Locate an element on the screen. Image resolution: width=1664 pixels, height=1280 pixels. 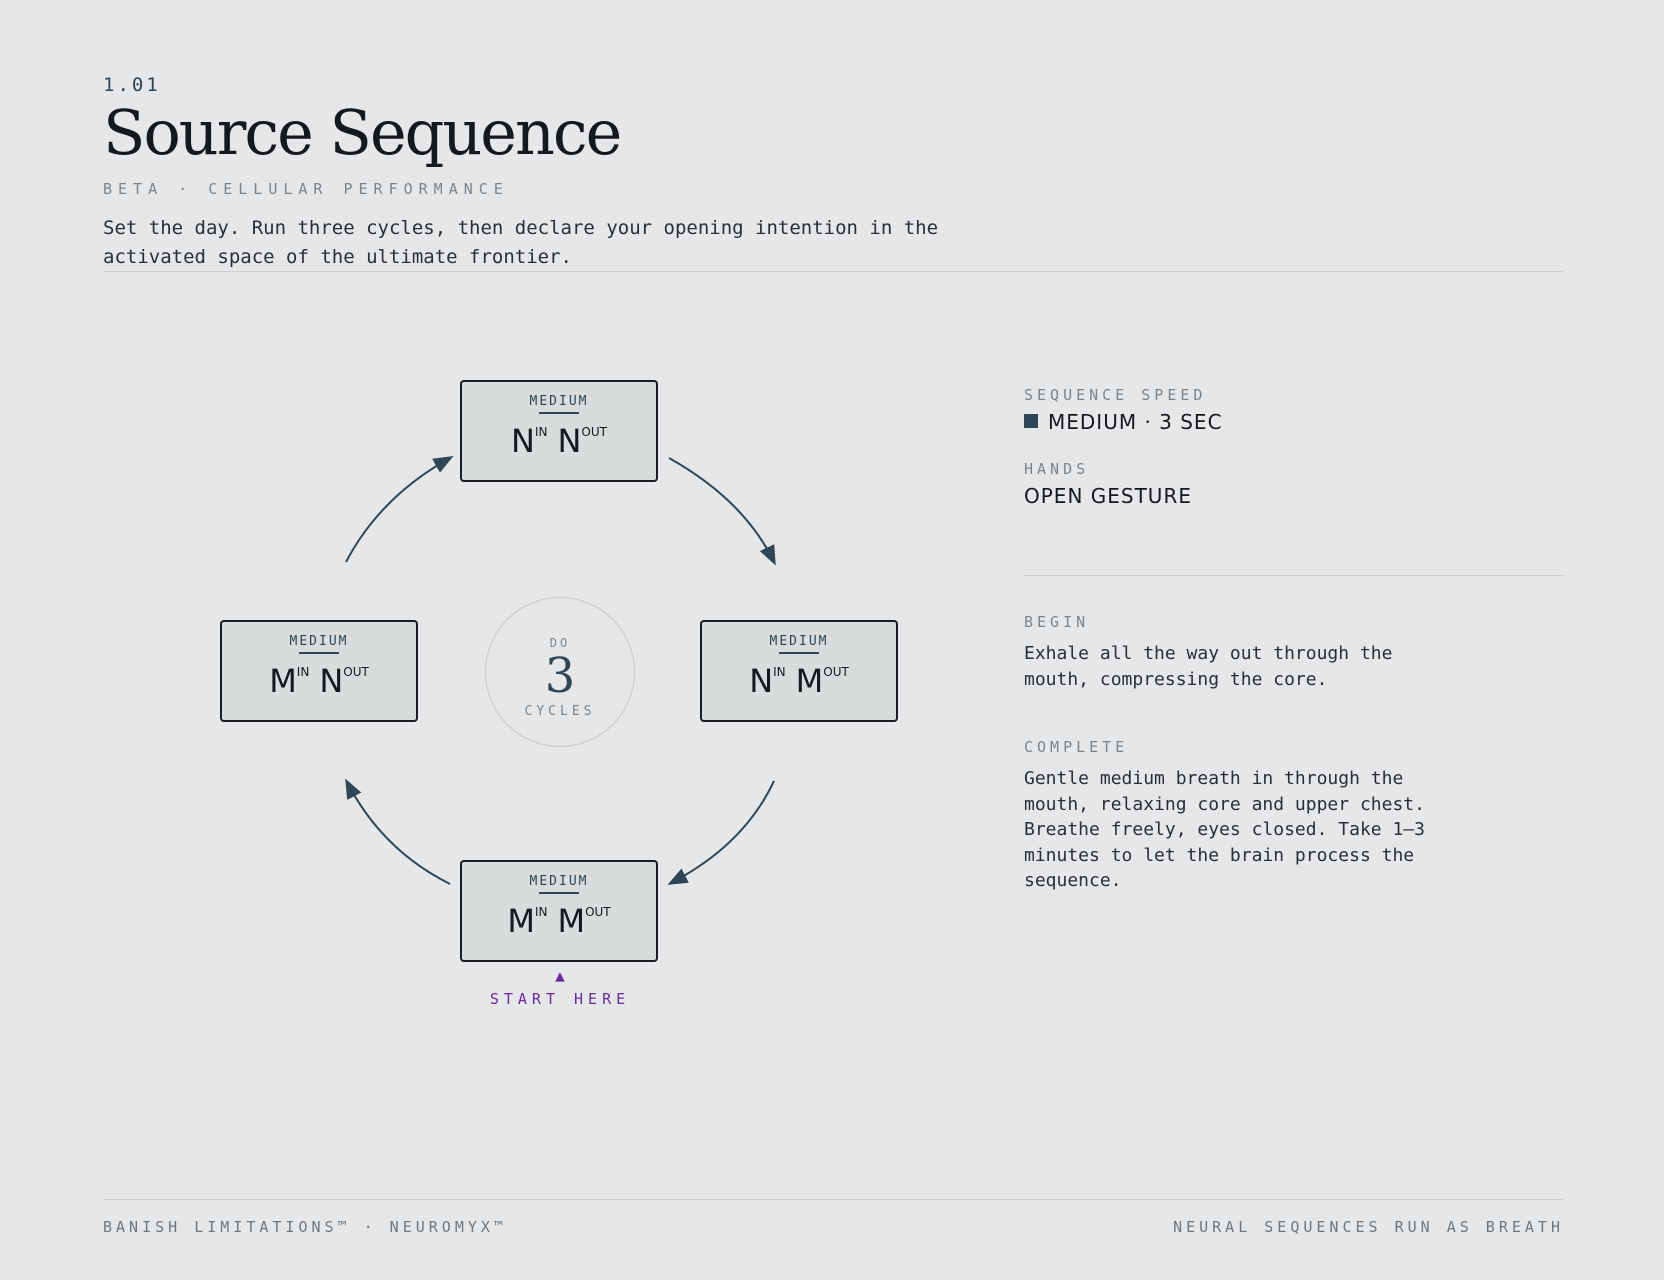
breath-pattern: MIN MOUT is located at coordinates (559, 921).